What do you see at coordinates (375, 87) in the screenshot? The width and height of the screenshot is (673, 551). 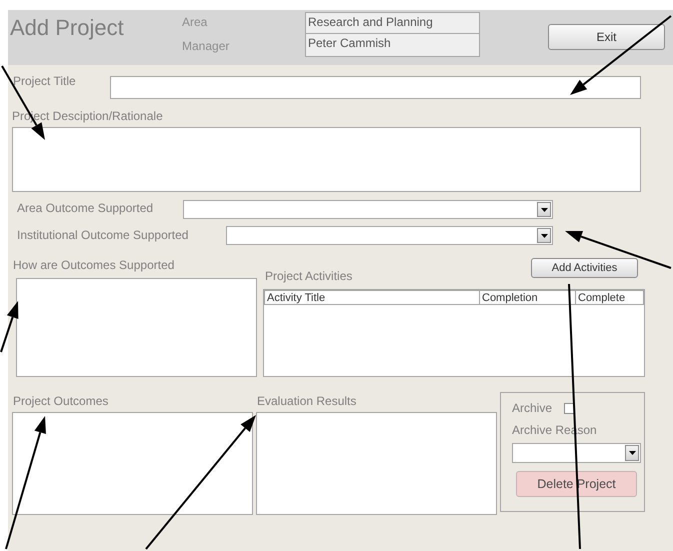 I see `project-title-field` at bounding box center [375, 87].